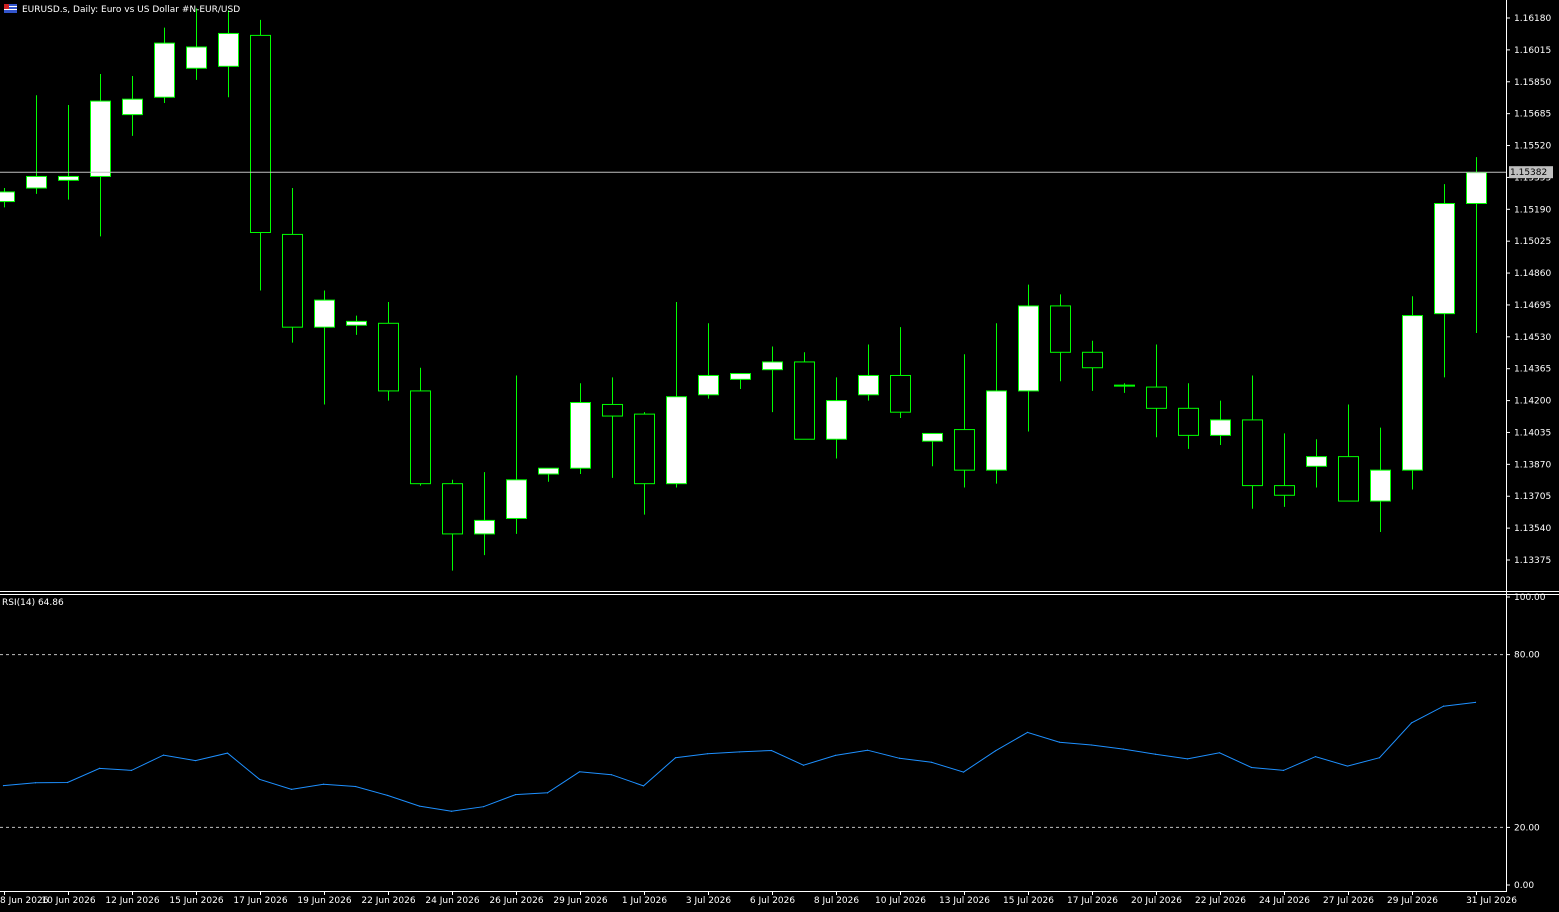 Image resolution: width=1559 pixels, height=912 pixels. What do you see at coordinates (1092, 901) in the screenshot?
I see `time-tick-label: 17 Jul 2026` at bounding box center [1092, 901].